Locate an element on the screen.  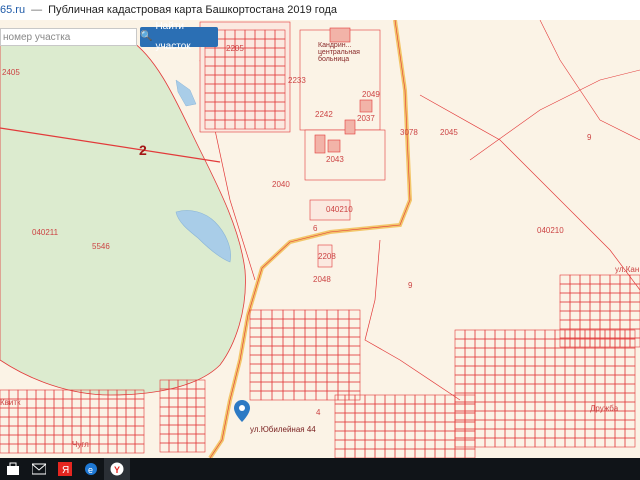
yandex-icon: Я is located at coordinates (65, 469).